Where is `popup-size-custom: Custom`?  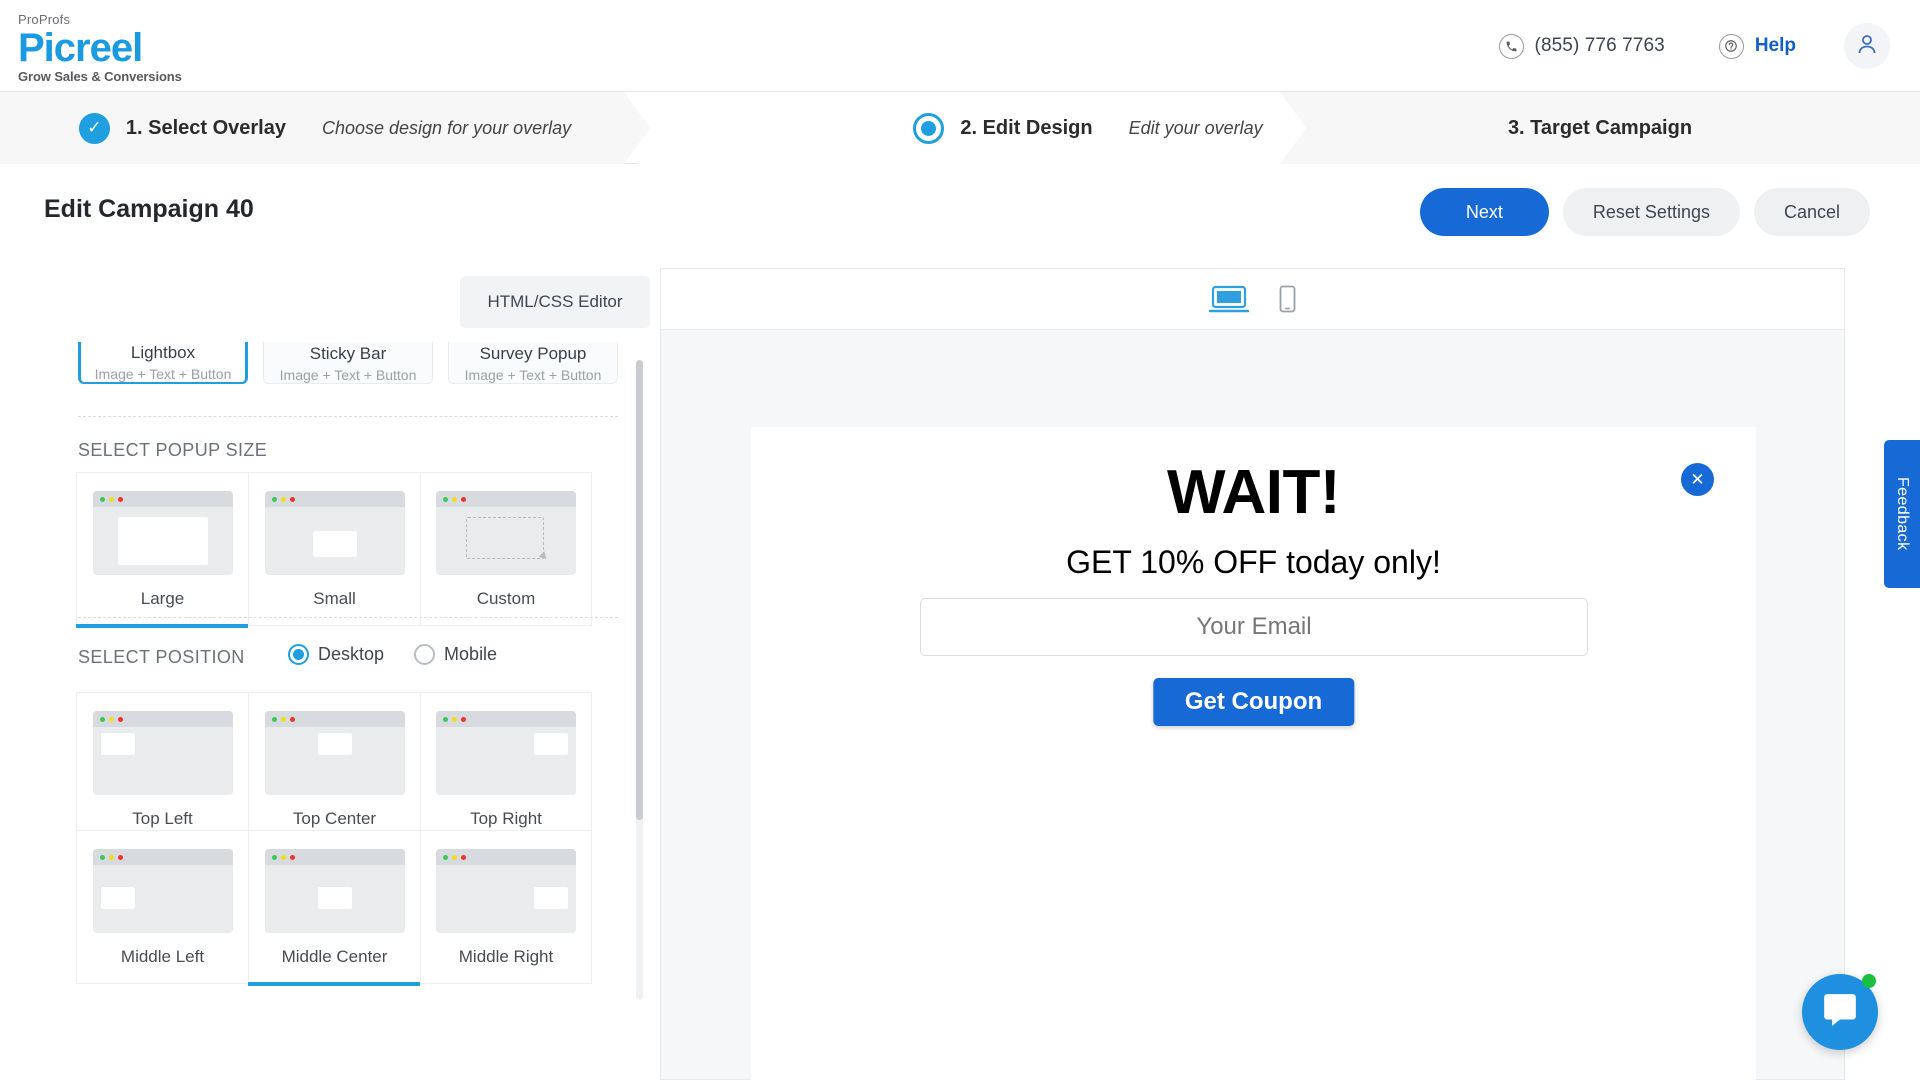
popup-size-custom: Custom is located at coordinates (506, 549).